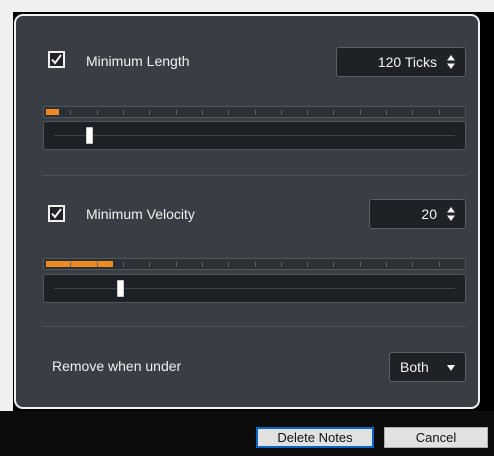 The image size is (494, 456). I want to click on triangle-down-icon, so click(451, 368).